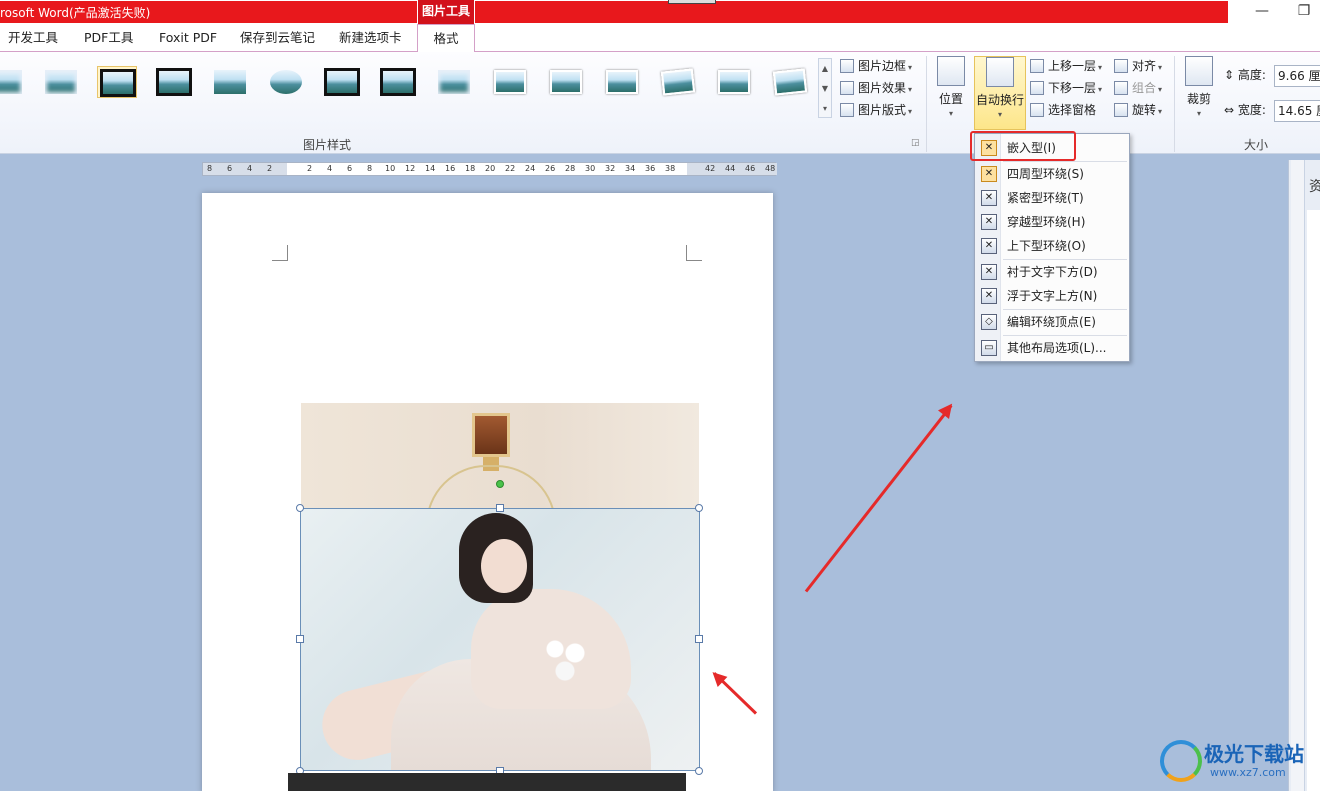 Image resolution: width=1320 pixels, height=791 pixels. What do you see at coordinates (1052, 198) in the screenshot?
I see `menu-item-tight: ✕ 紧密型环绕(T)` at bounding box center [1052, 198].